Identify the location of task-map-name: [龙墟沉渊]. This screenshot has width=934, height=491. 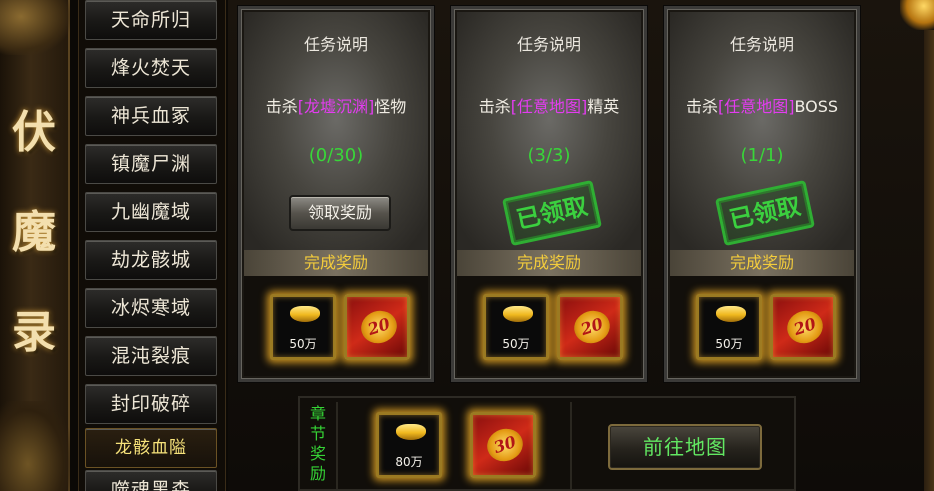
(336, 106).